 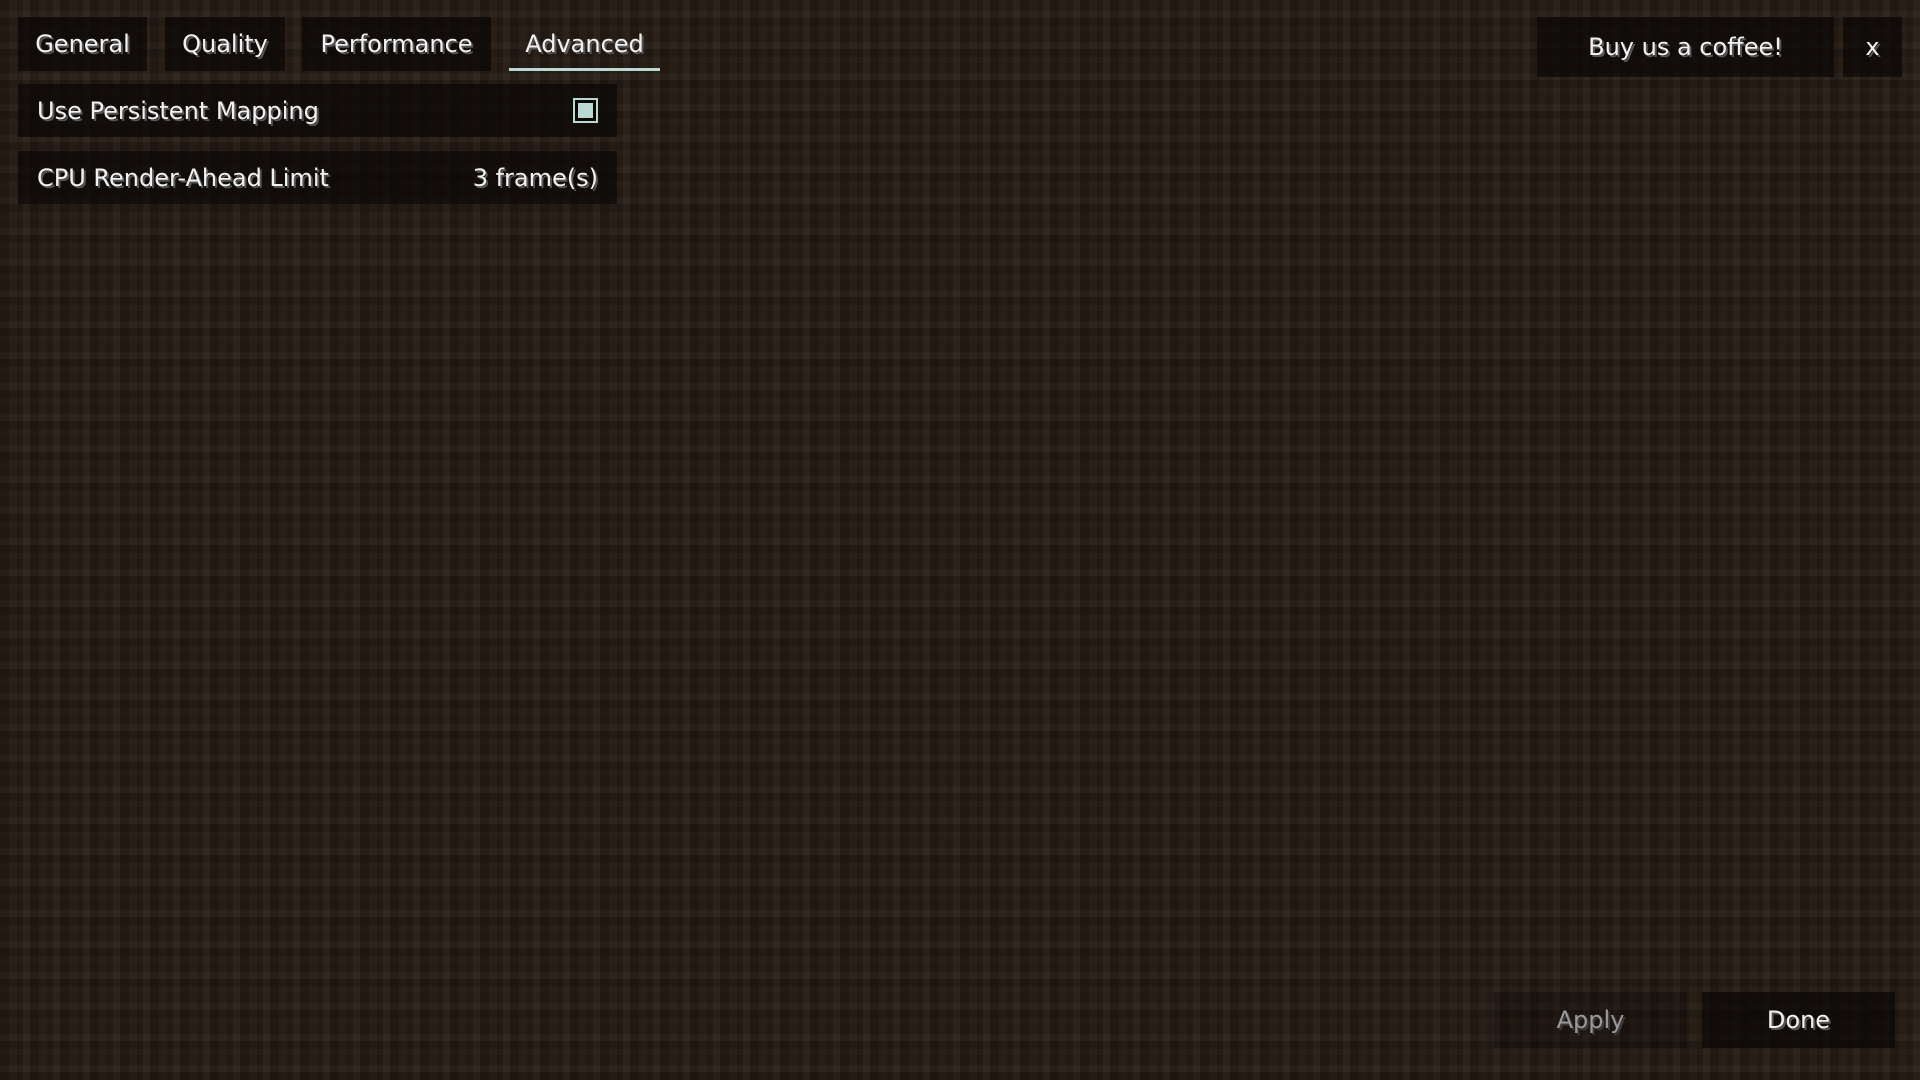 I want to click on setting-value: 3 frame(s), so click(x=535, y=178).